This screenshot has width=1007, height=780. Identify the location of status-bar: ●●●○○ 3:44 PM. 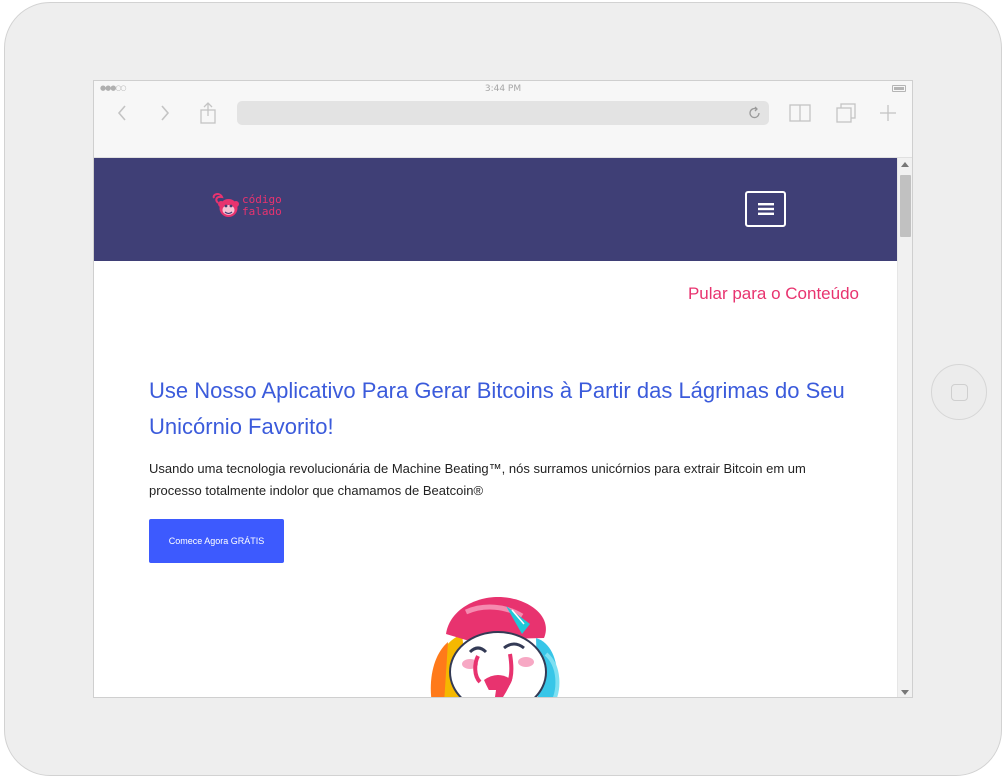
(503, 90).